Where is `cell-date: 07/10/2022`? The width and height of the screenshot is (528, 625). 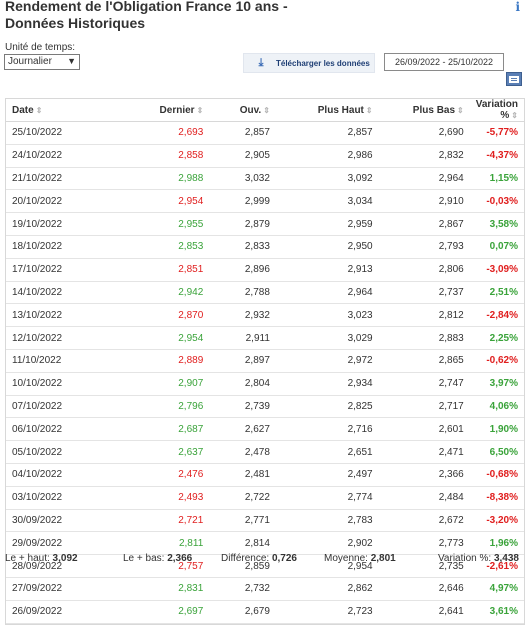
cell-date: 07/10/2022 is located at coordinates (60, 407).